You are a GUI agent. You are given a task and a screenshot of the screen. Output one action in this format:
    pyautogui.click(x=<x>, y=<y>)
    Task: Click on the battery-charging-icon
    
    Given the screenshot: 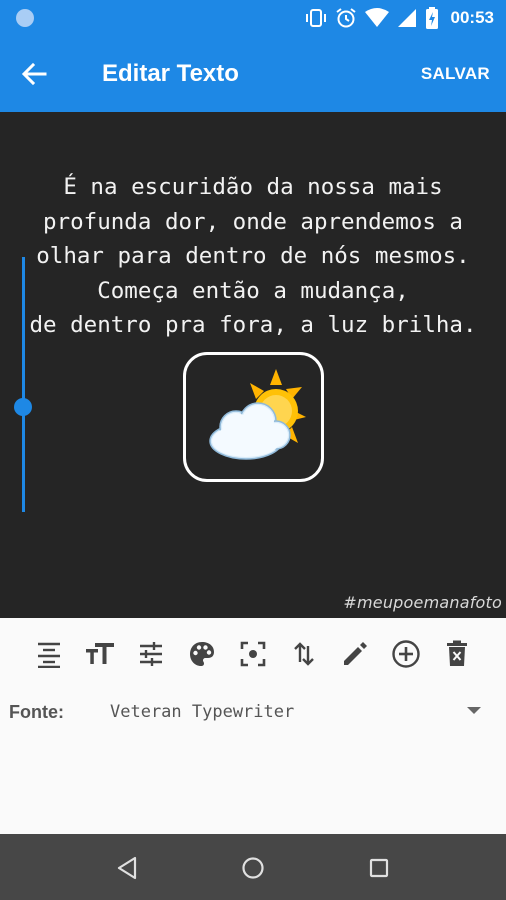 What is the action you would take?
    pyautogui.click(x=432, y=18)
    